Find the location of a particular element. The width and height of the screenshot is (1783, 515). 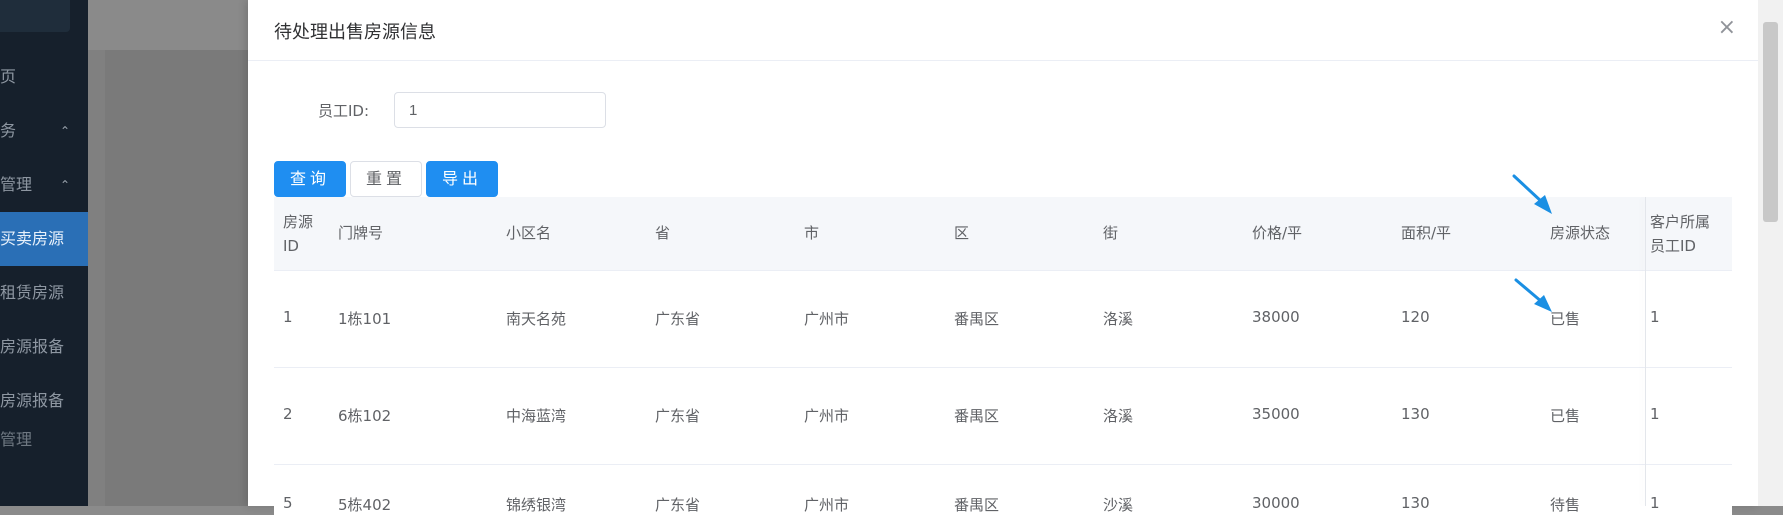

sidebar-item-label: 务 is located at coordinates (8, 130).